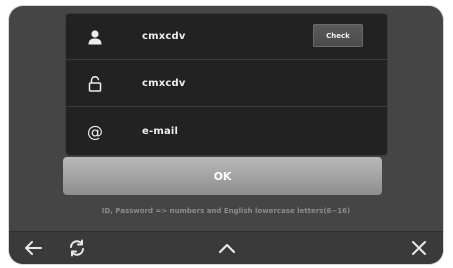 The height and width of the screenshot is (268, 453). I want to click on navigation-bar, so click(226, 247).